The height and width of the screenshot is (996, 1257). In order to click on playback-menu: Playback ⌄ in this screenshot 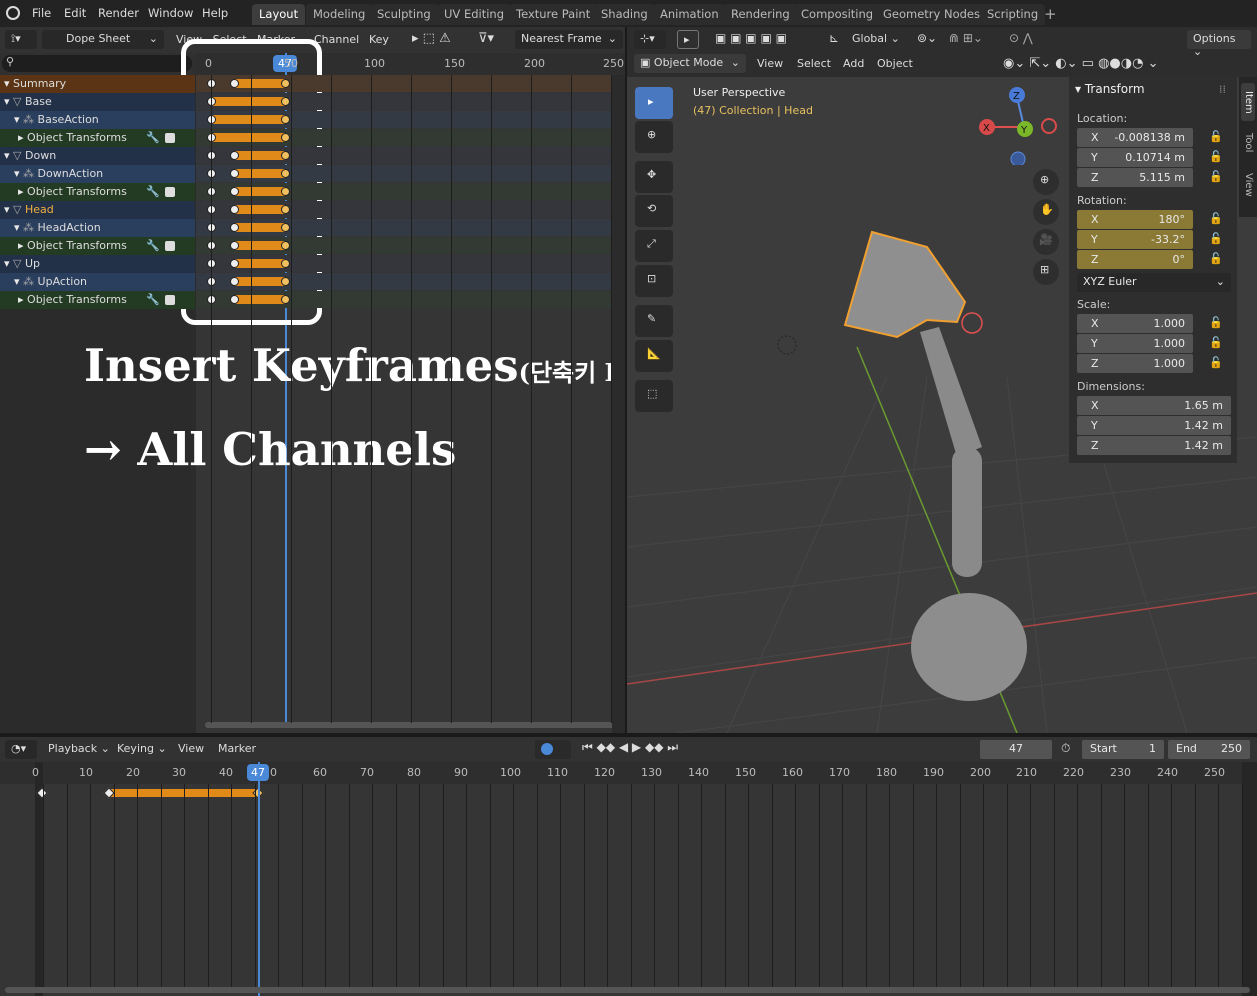, I will do `click(79, 748)`.